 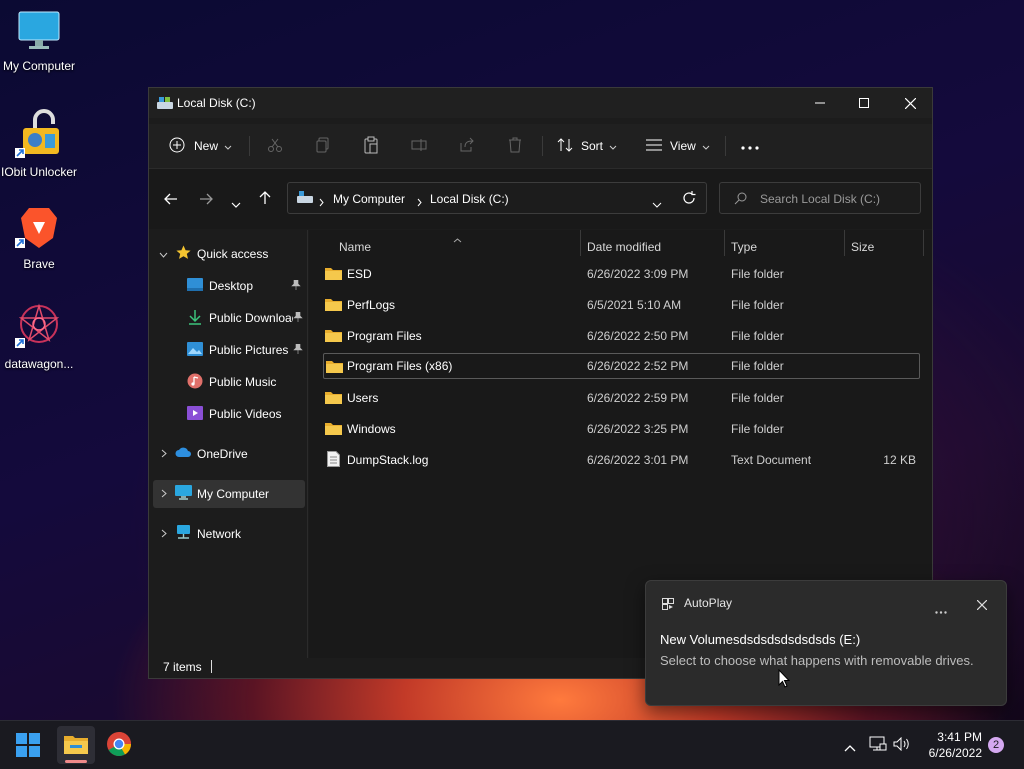 I want to click on refresh-icon, so click(x=689, y=200).